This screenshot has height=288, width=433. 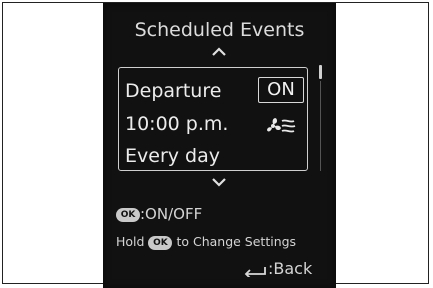 What do you see at coordinates (320, 72) in the screenshot?
I see `scroll-thumb` at bounding box center [320, 72].